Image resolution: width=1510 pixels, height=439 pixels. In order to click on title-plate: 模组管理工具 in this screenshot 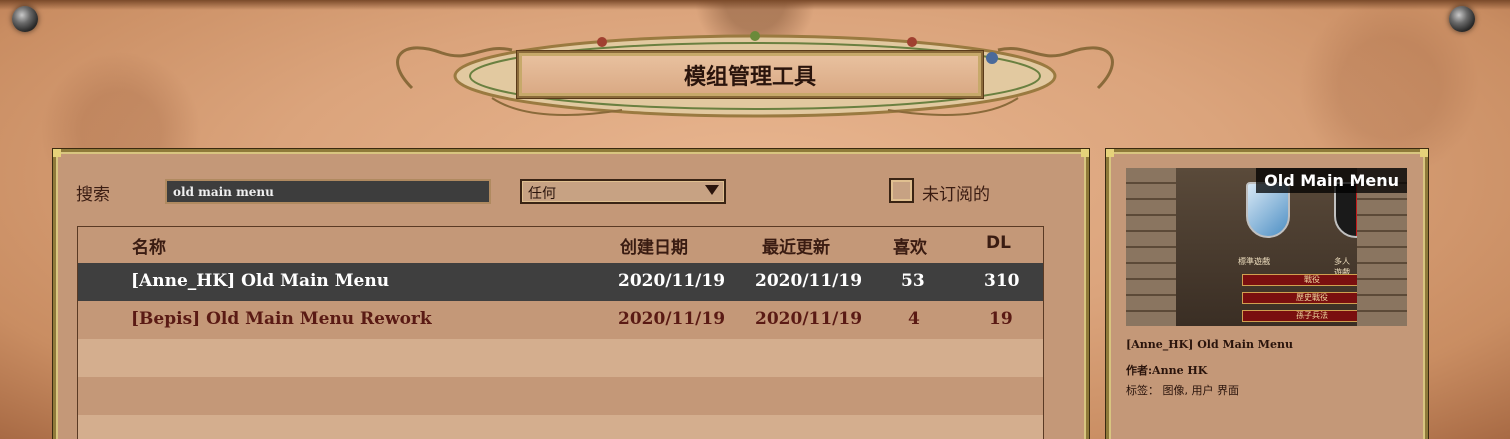, I will do `click(750, 74)`.